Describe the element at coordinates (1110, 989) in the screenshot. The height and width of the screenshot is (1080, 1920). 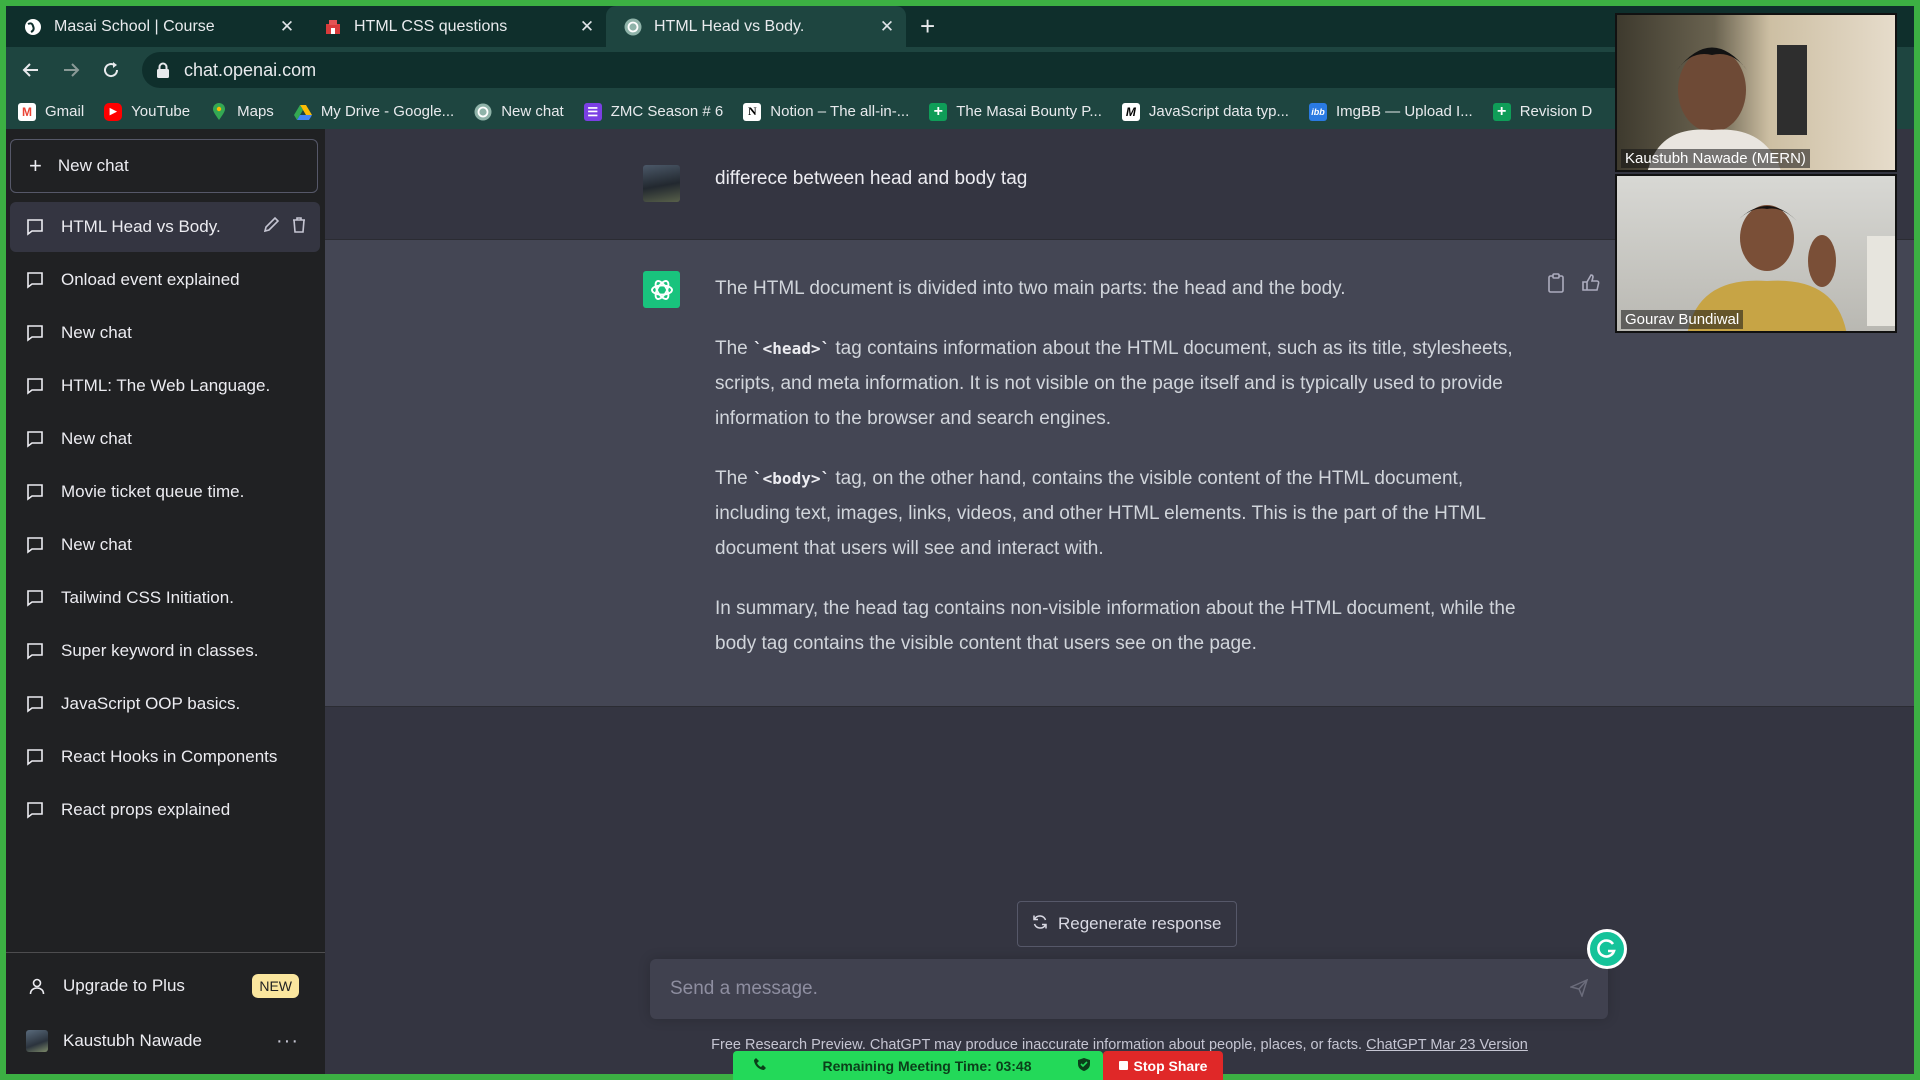
I see `message-input` at that location.